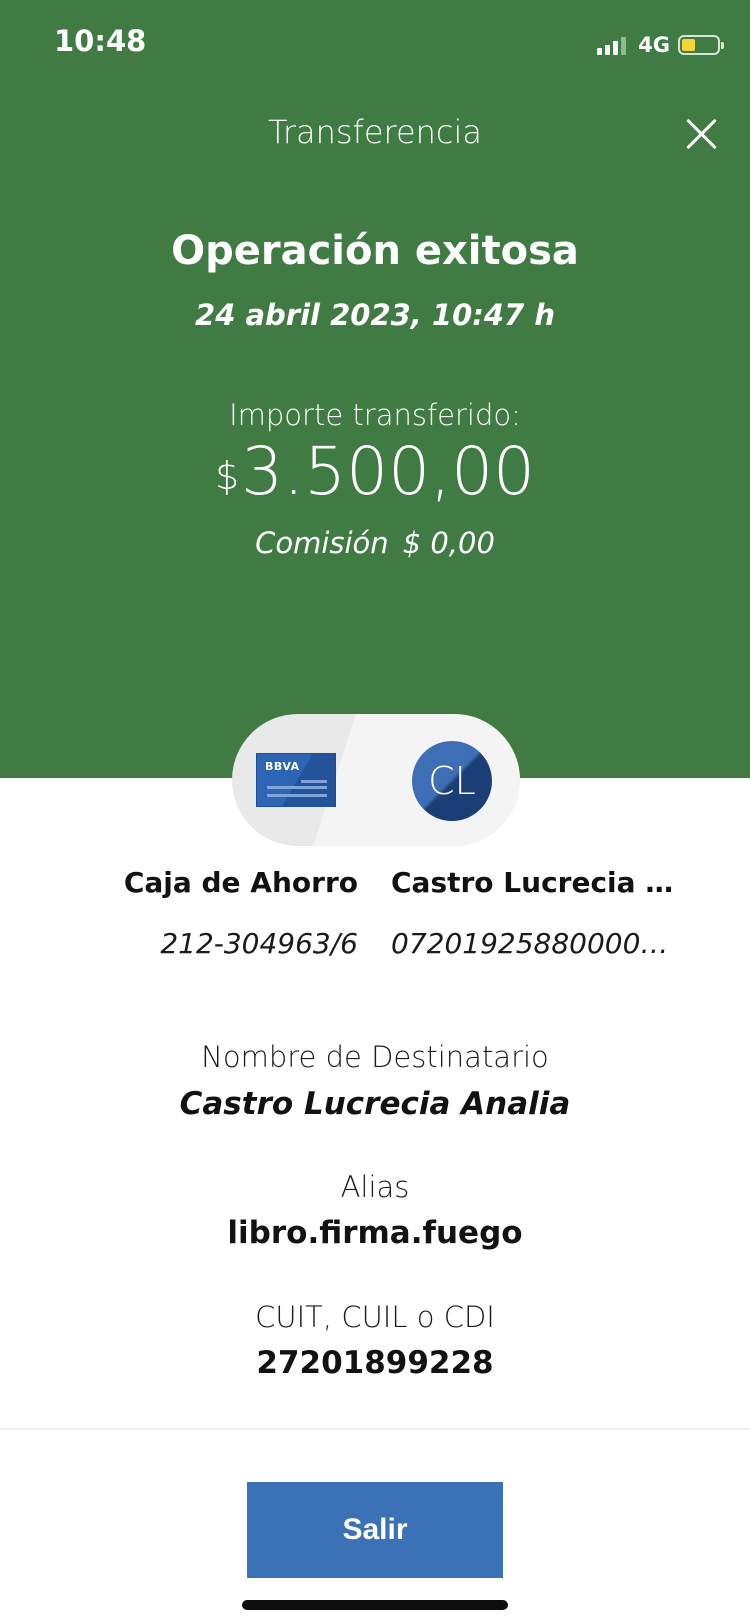  Describe the element at coordinates (375, 1104) in the screenshot. I see `recipient-name-value: Castro Lucrecia Analia` at that location.